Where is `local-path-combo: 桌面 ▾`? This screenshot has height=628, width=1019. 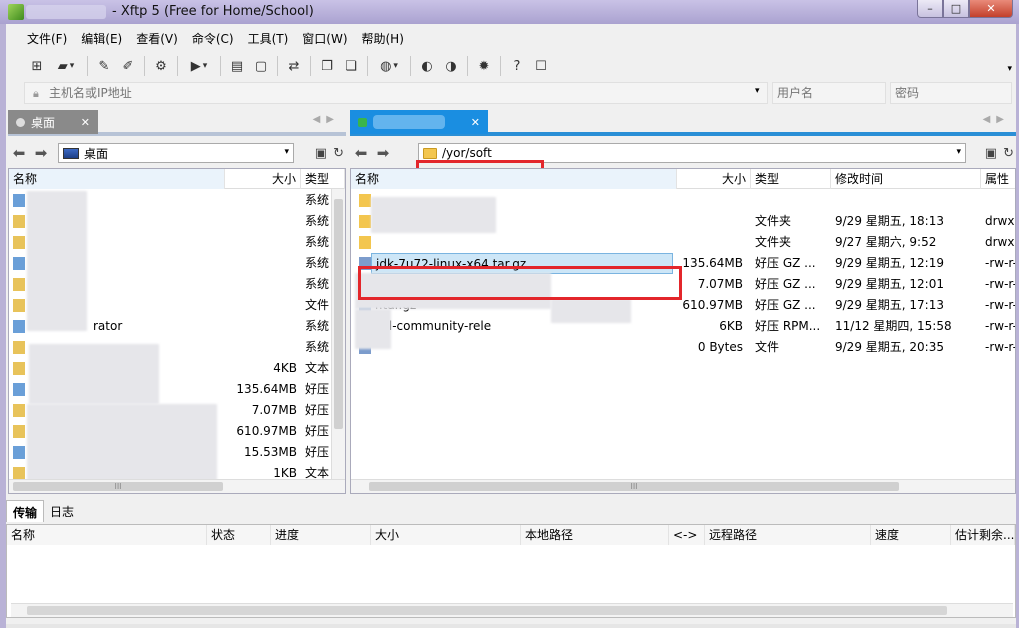
local-path-combo: 桌面 ▾ is located at coordinates (176, 153).